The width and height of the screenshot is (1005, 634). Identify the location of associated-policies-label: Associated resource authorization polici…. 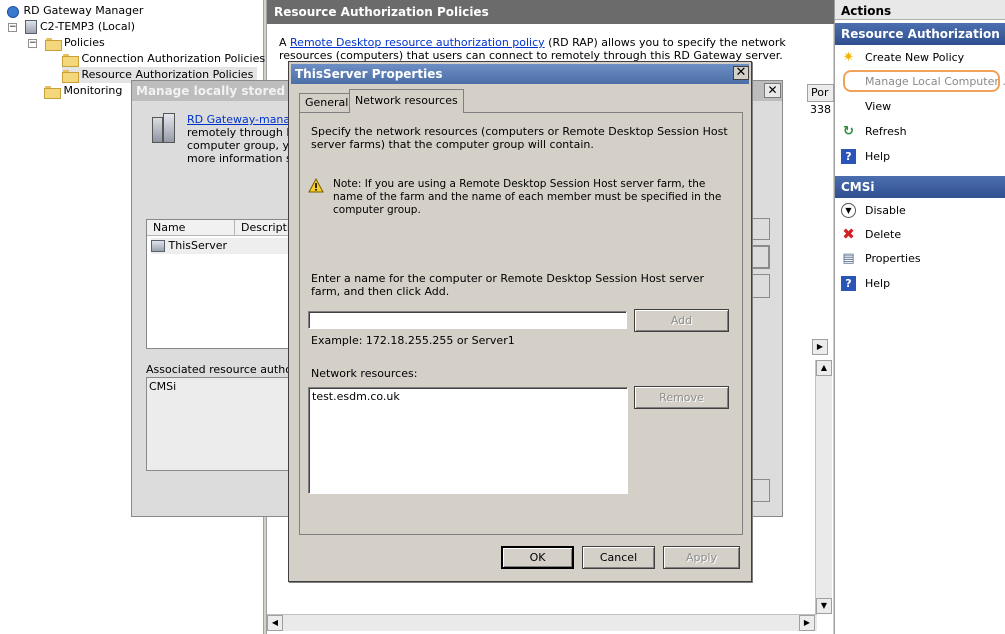
(221, 369).